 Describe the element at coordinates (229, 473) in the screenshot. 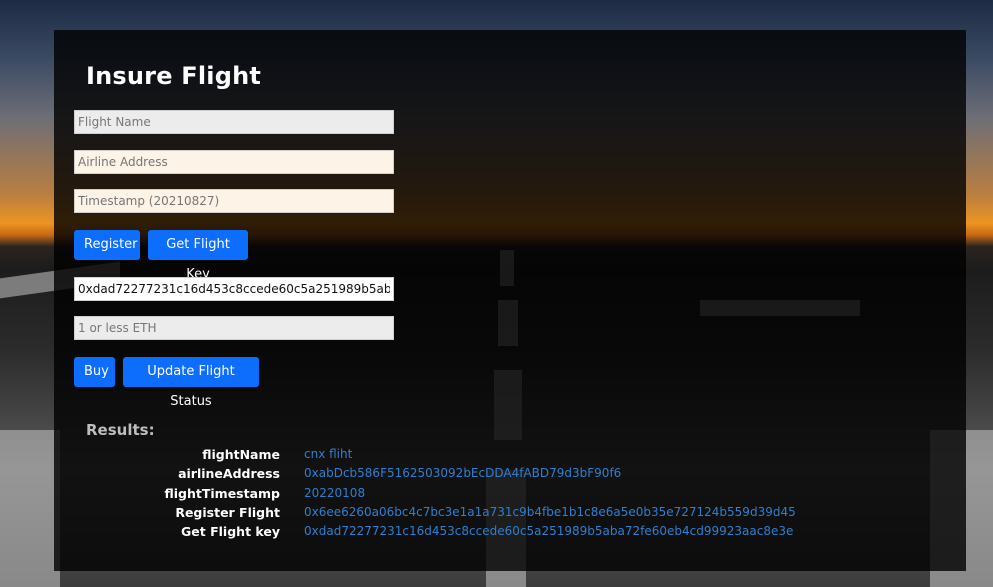

I see `result-key: airlineAddress` at that location.